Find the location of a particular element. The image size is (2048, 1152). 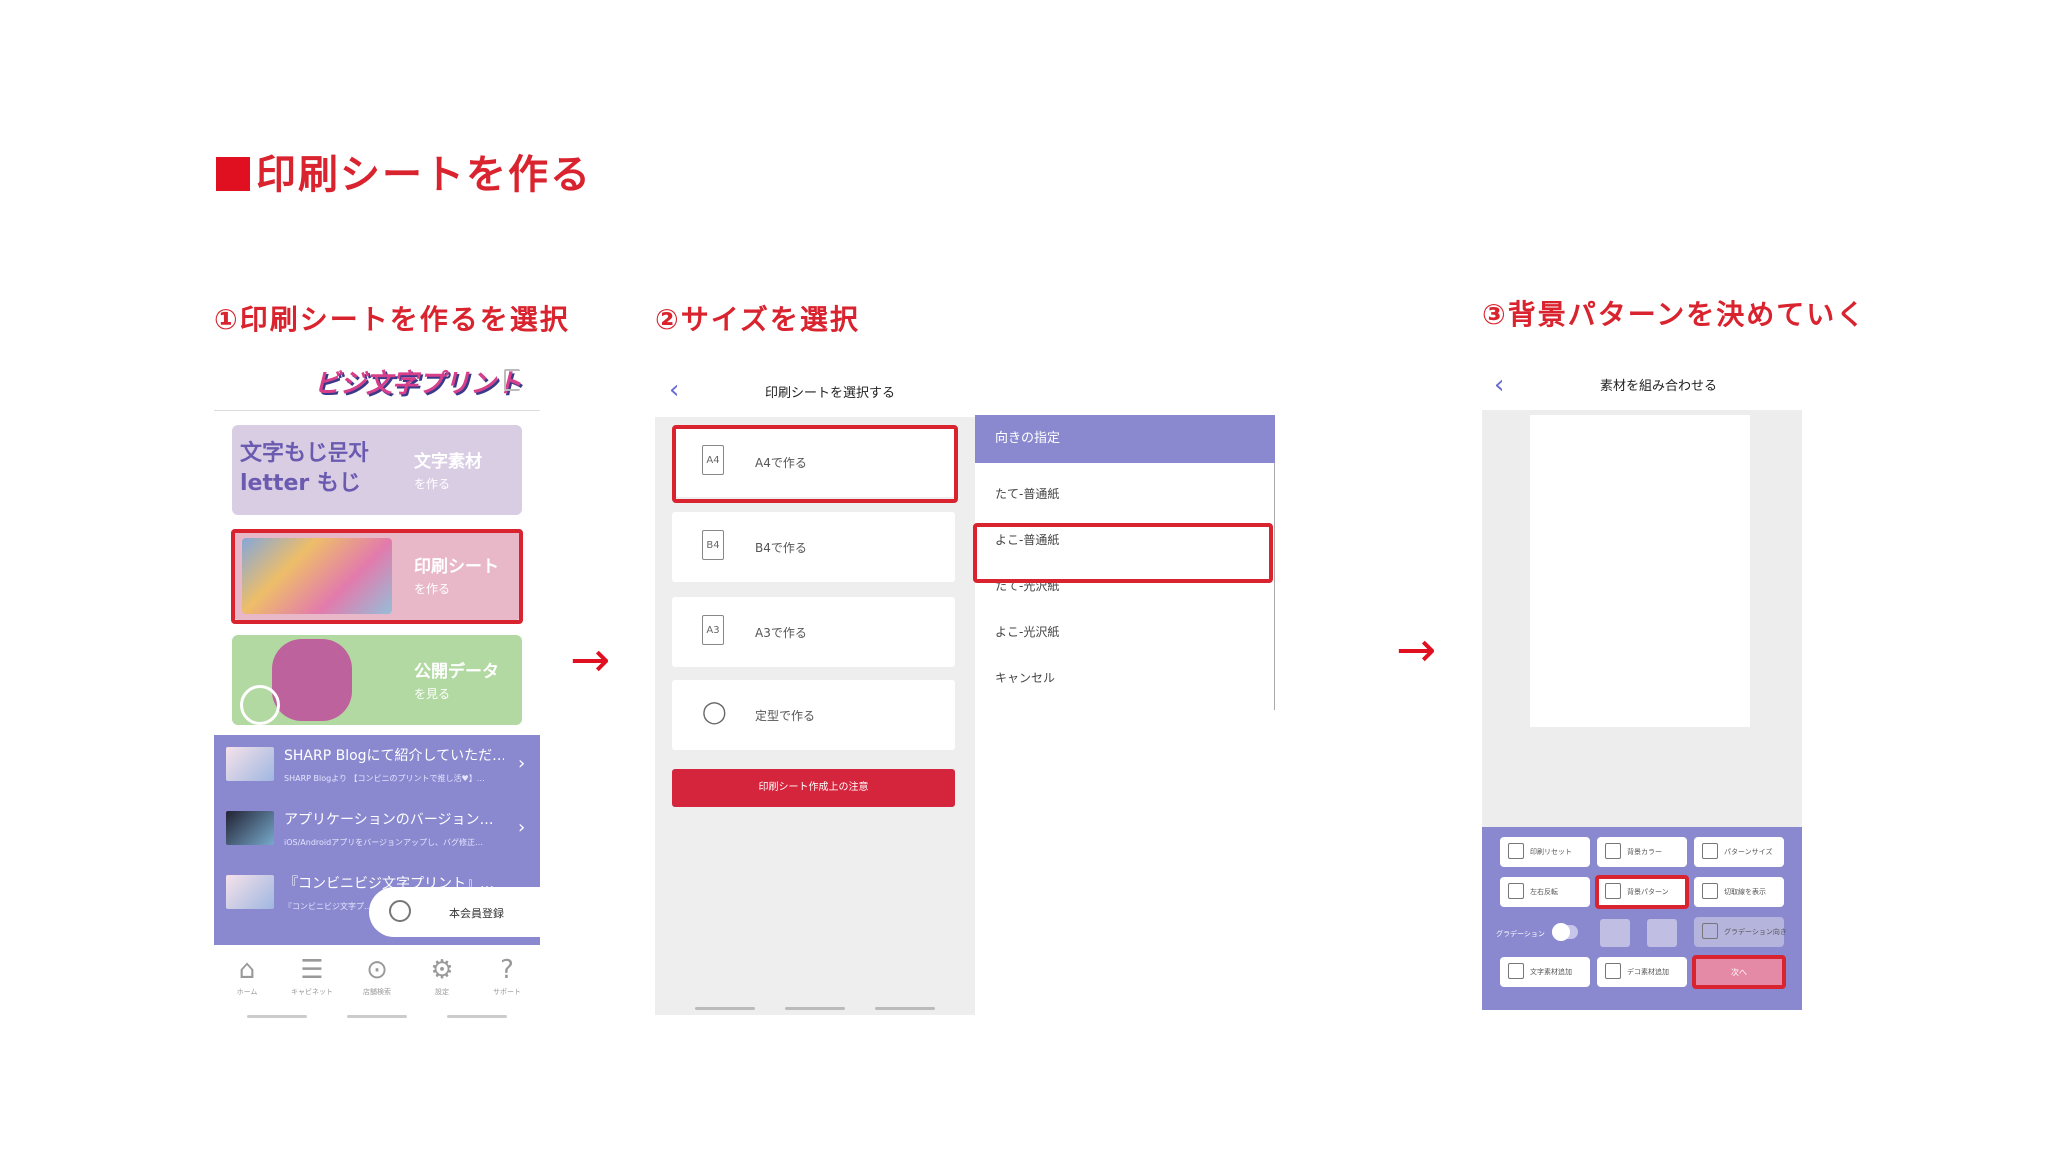

option-cancel: キャンセル is located at coordinates (1025, 677).